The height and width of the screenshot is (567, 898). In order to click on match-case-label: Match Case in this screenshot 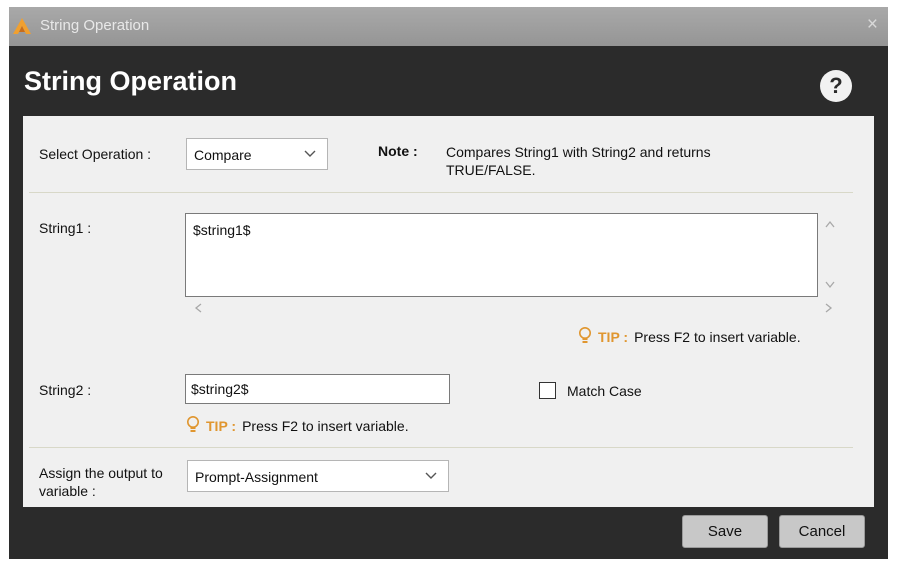, I will do `click(604, 391)`.